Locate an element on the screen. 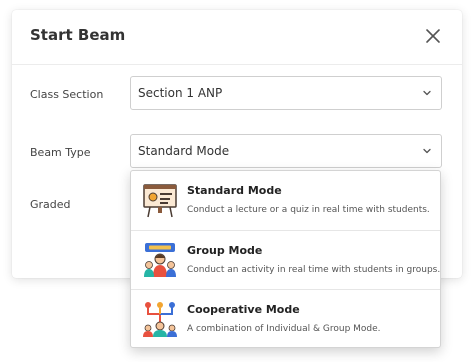 This screenshot has height=362, width=474. cooperative-network-icon is located at coordinates (160, 319).